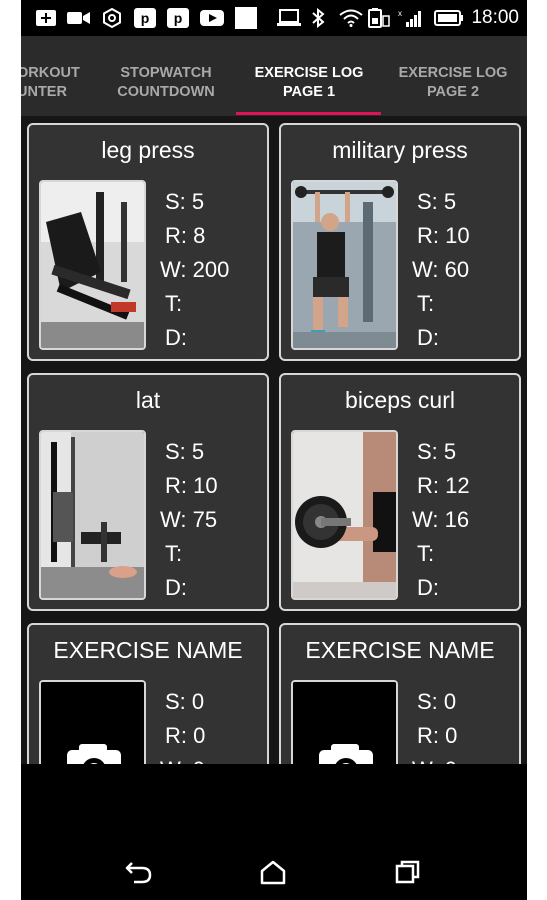 Image resolution: width=547 pixels, height=900 pixels. I want to click on reps-value: R: 12, so click(443, 486).